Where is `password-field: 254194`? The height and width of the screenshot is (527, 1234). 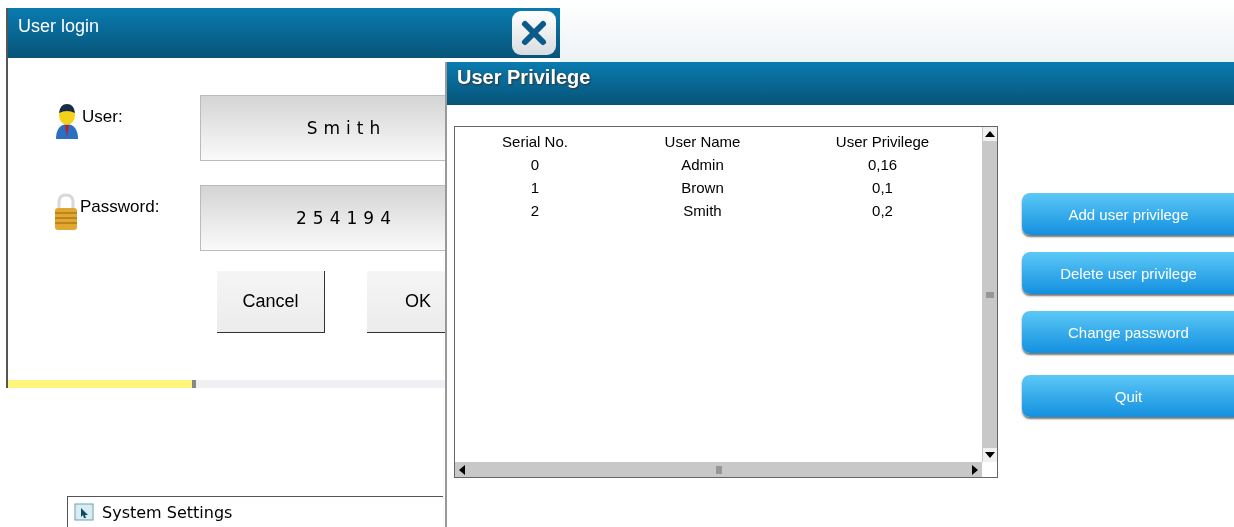 password-field: 254194 is located at coordinates (323, 218).